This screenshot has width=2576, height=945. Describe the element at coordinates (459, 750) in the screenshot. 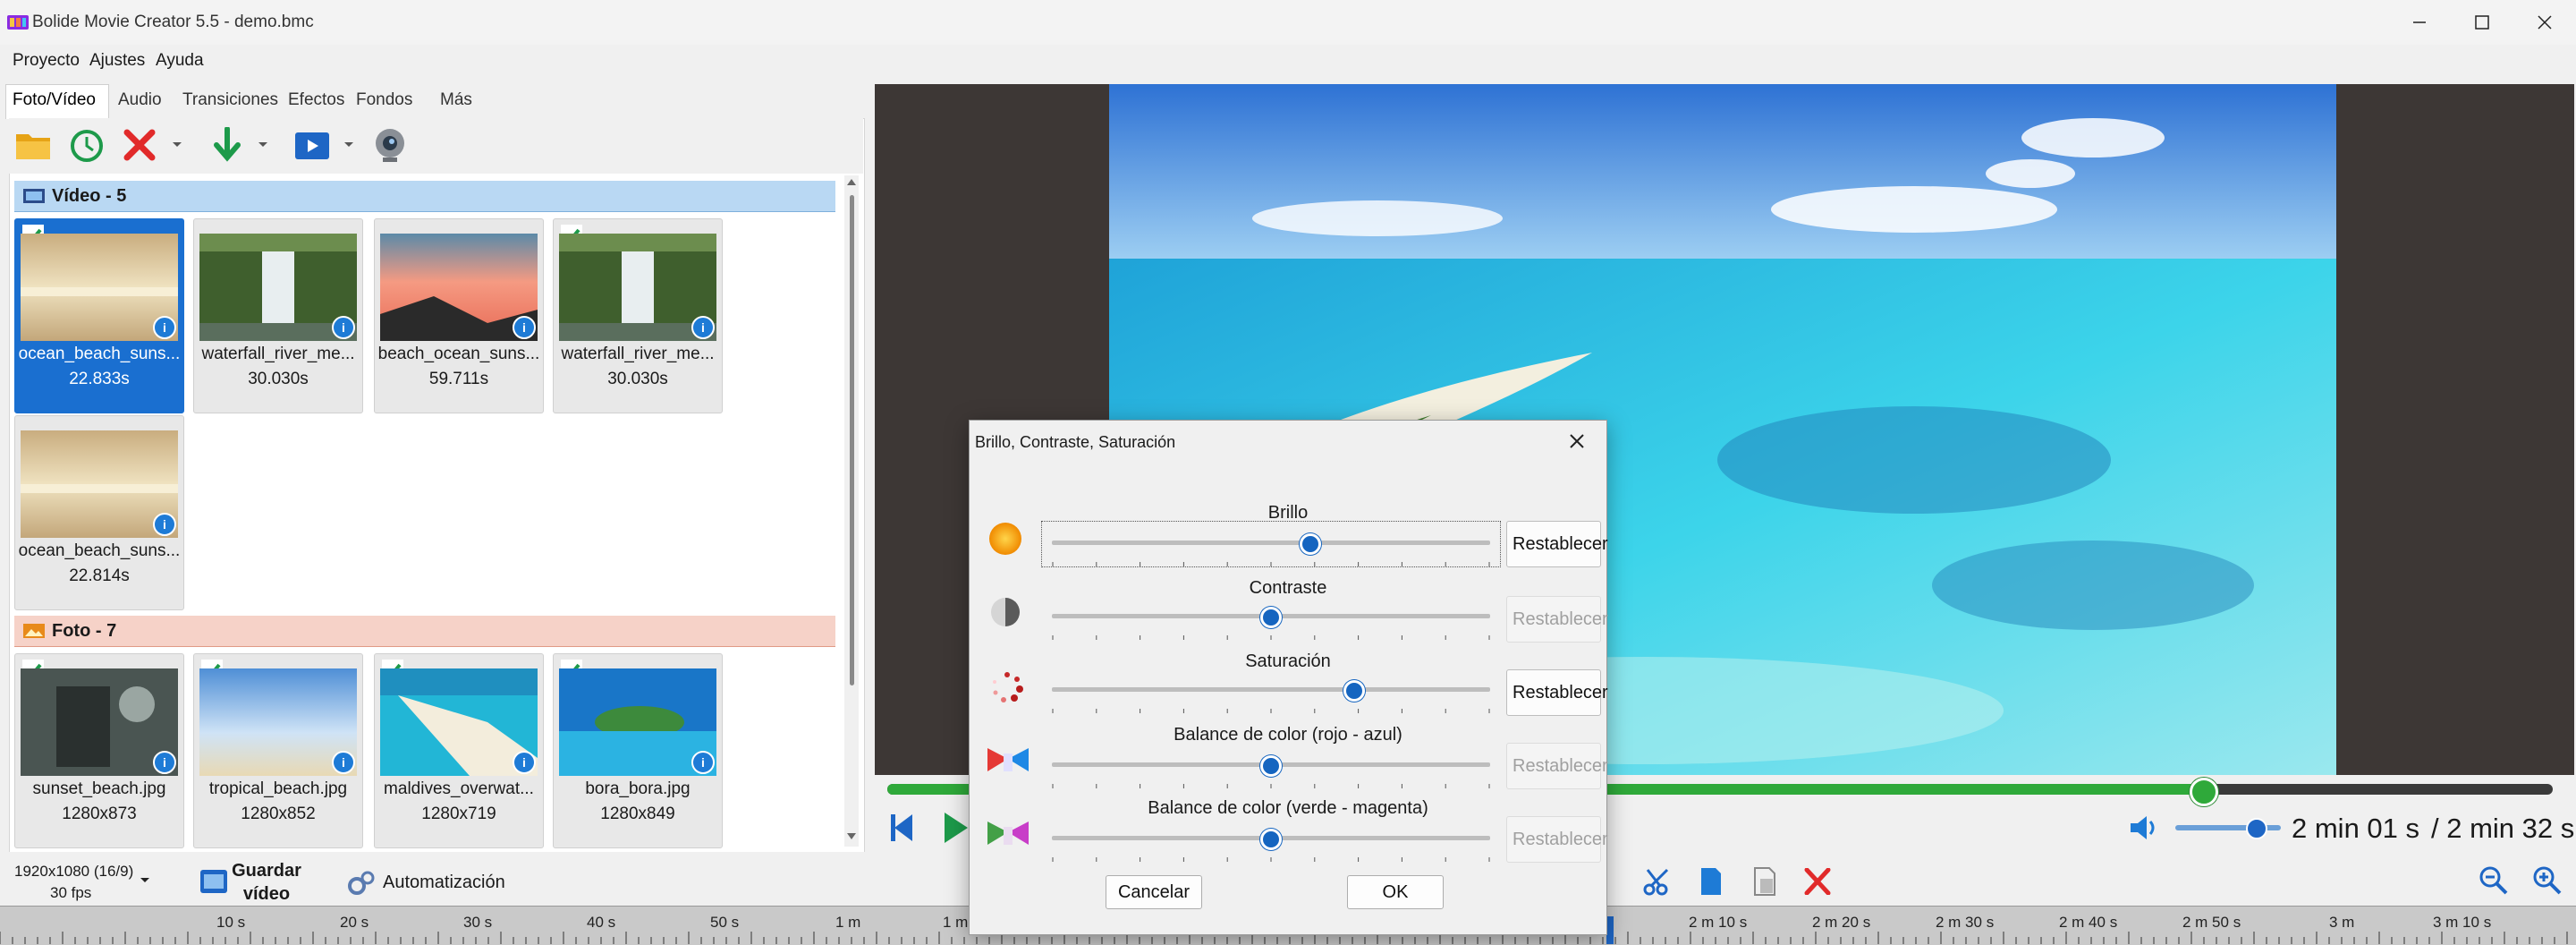

I see `media-item: i maldives_overwat... 1280x719` at that location.